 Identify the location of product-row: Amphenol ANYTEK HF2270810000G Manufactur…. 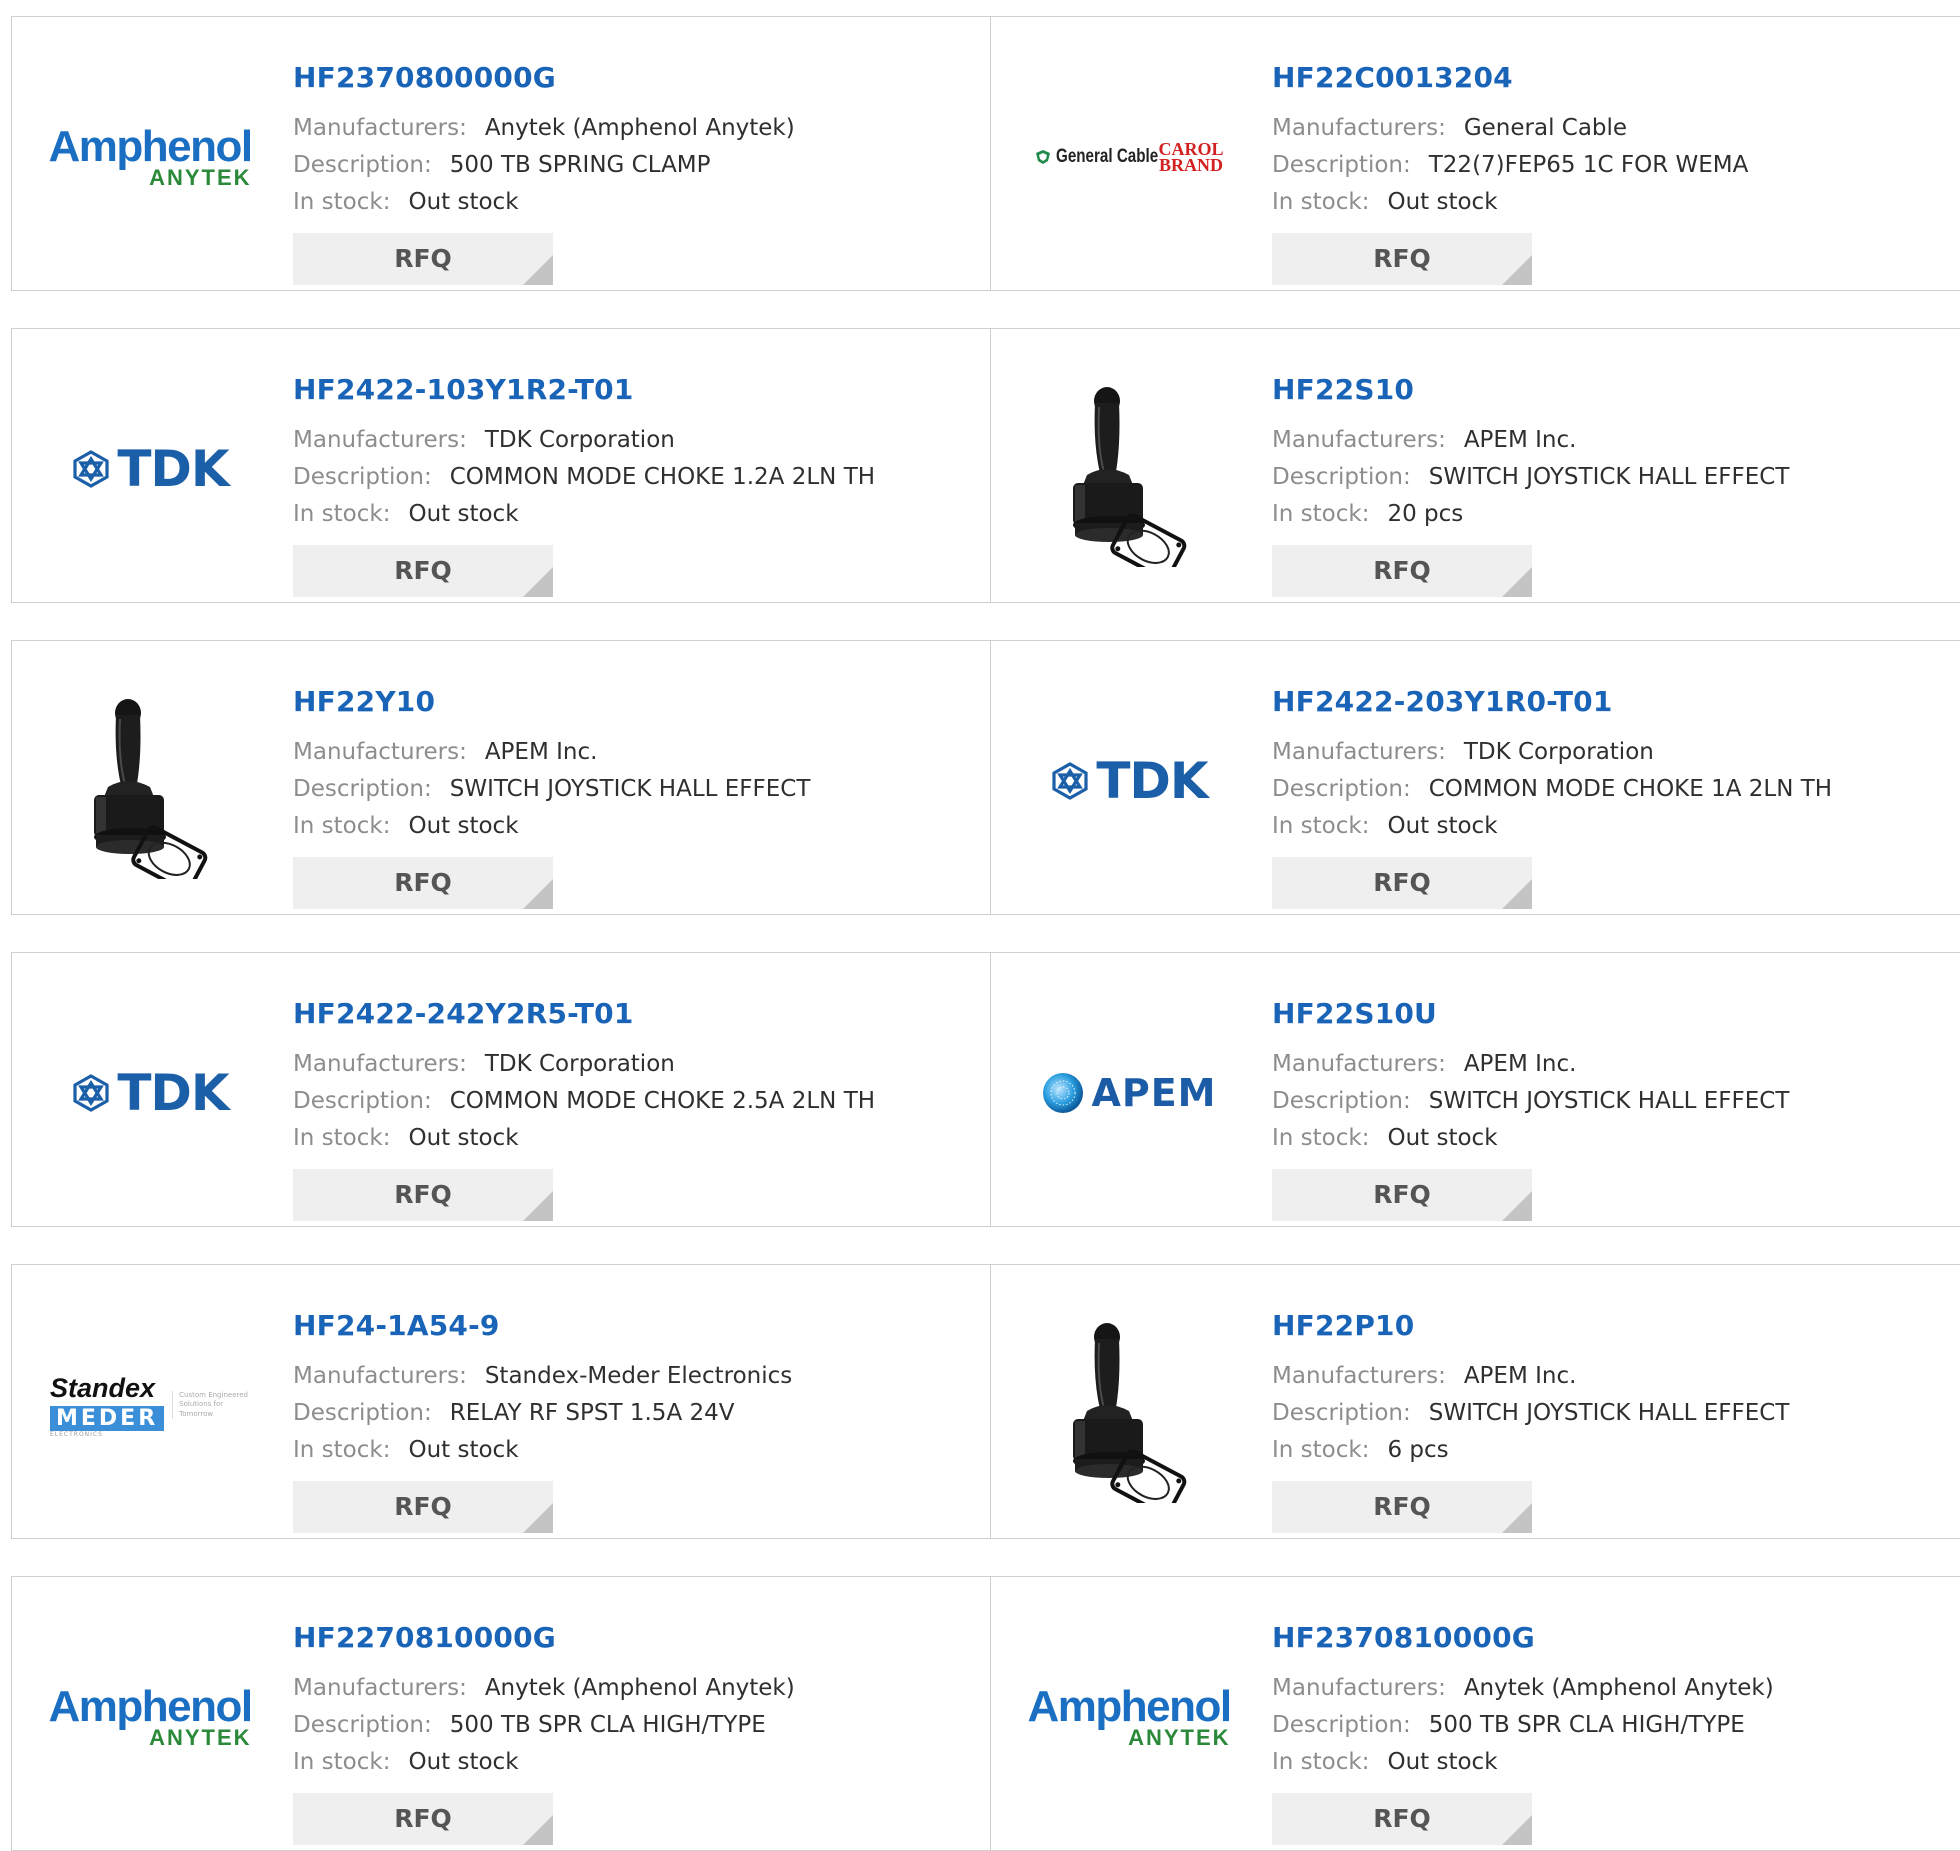
(985, 1713).